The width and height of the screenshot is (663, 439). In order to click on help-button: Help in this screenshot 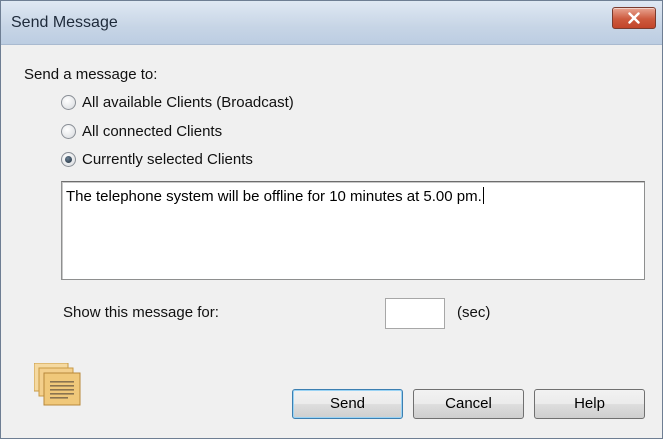, I will do `click(589, 404)`.